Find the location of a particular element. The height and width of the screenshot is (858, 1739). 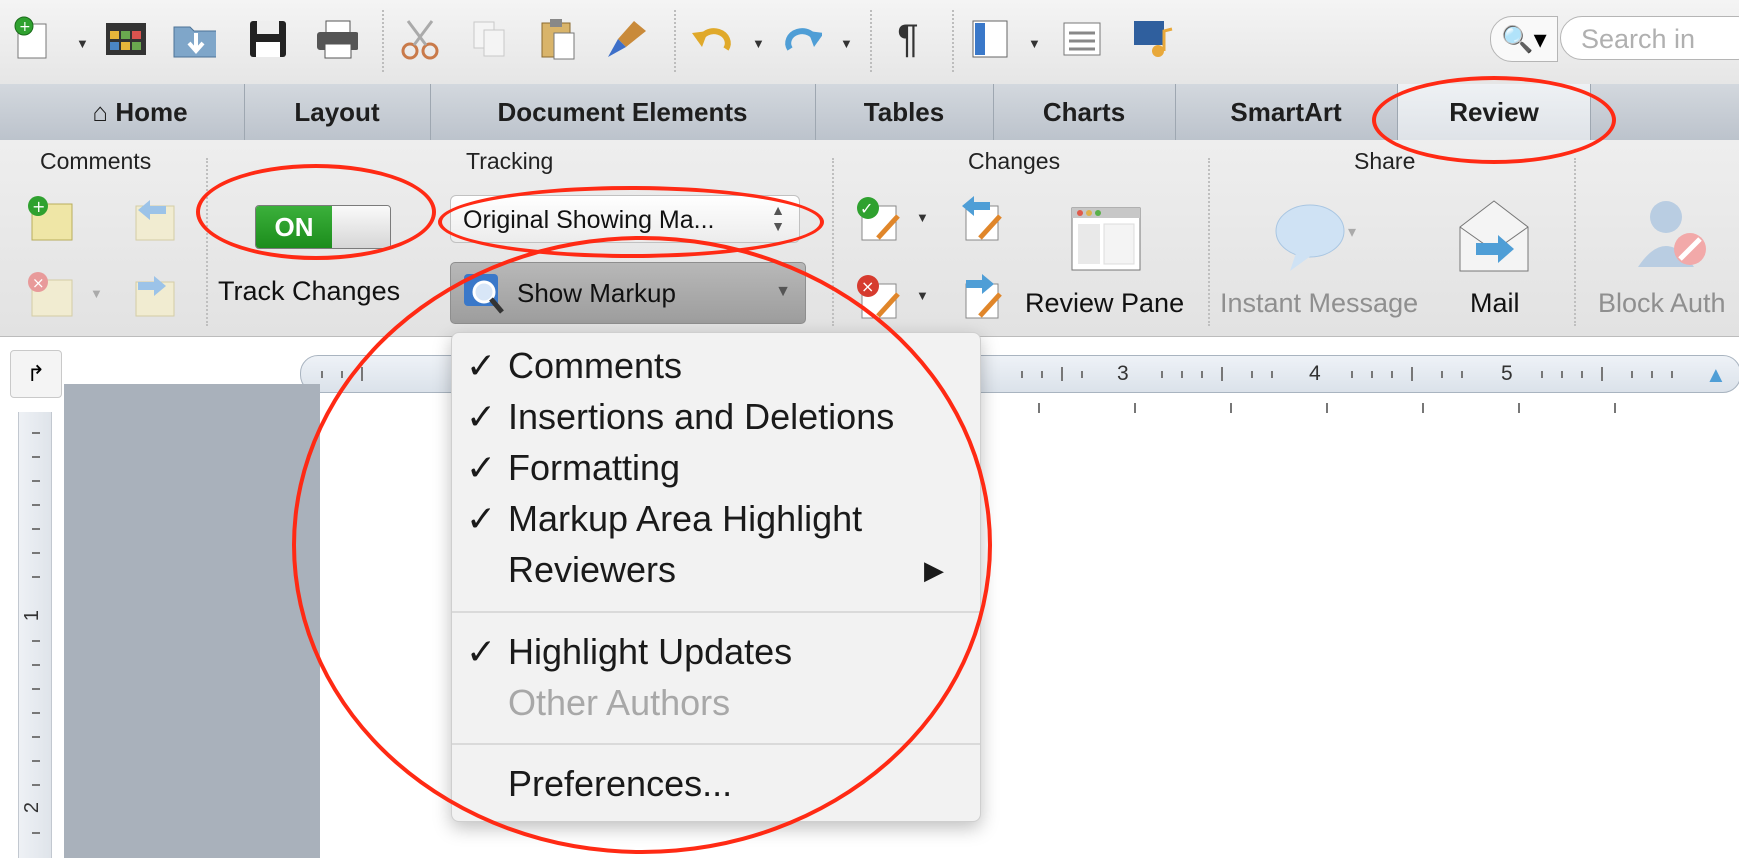

tab-label: Home is located at coordinates (151, 112).